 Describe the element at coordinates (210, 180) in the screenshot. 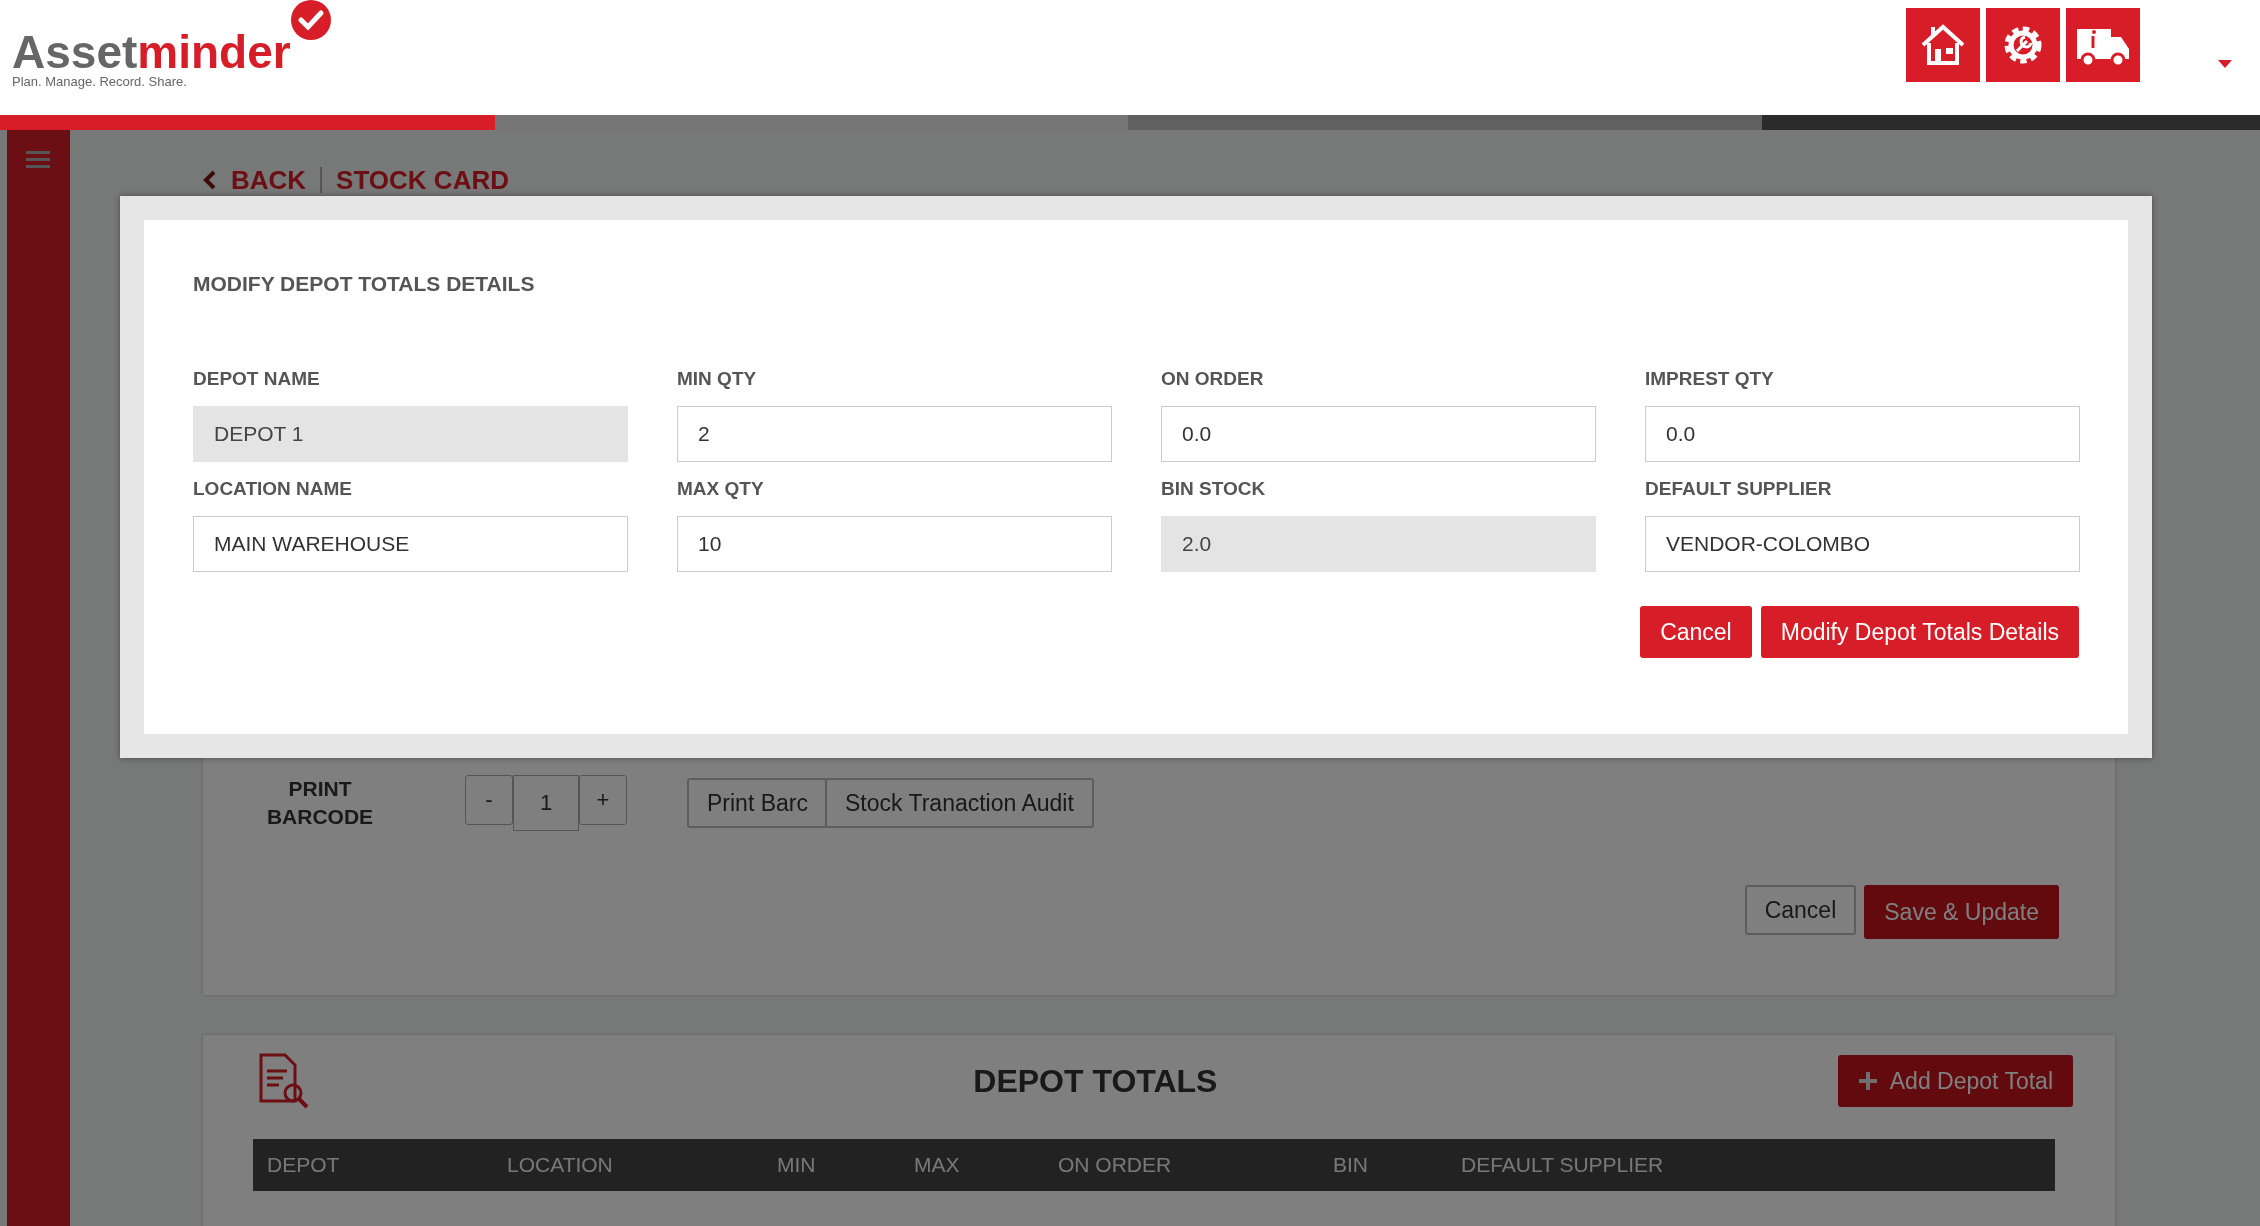

I see `chevron-left-icon` at that location.